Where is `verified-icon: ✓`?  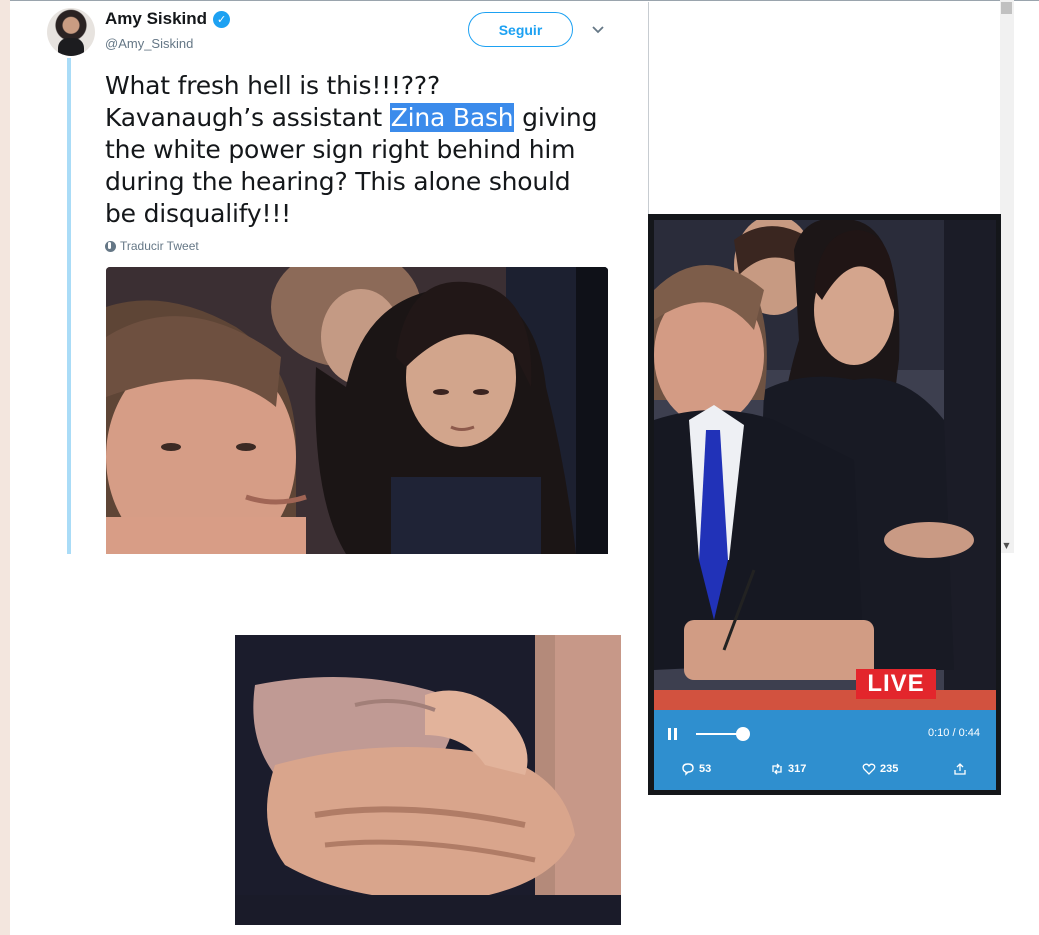
verified-icon: ✓ is located at coordinates (222, 19).